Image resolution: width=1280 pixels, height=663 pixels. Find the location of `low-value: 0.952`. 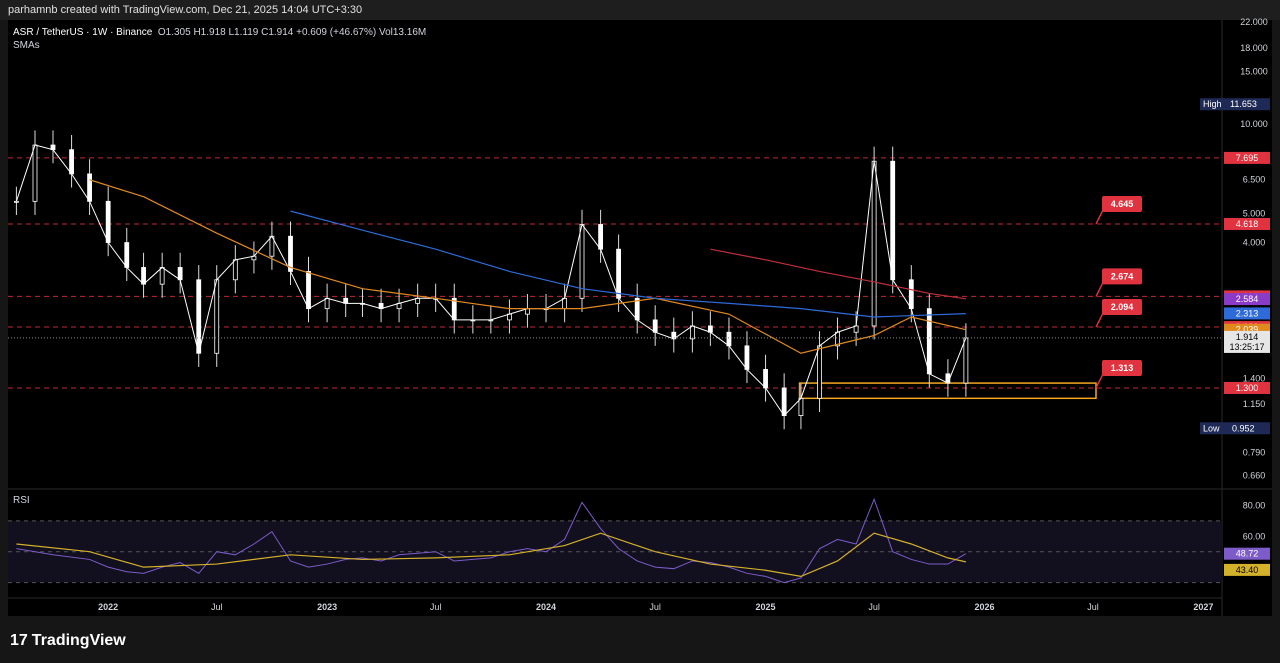

low-value: 0.952 is located at coordinates (1243, 428).